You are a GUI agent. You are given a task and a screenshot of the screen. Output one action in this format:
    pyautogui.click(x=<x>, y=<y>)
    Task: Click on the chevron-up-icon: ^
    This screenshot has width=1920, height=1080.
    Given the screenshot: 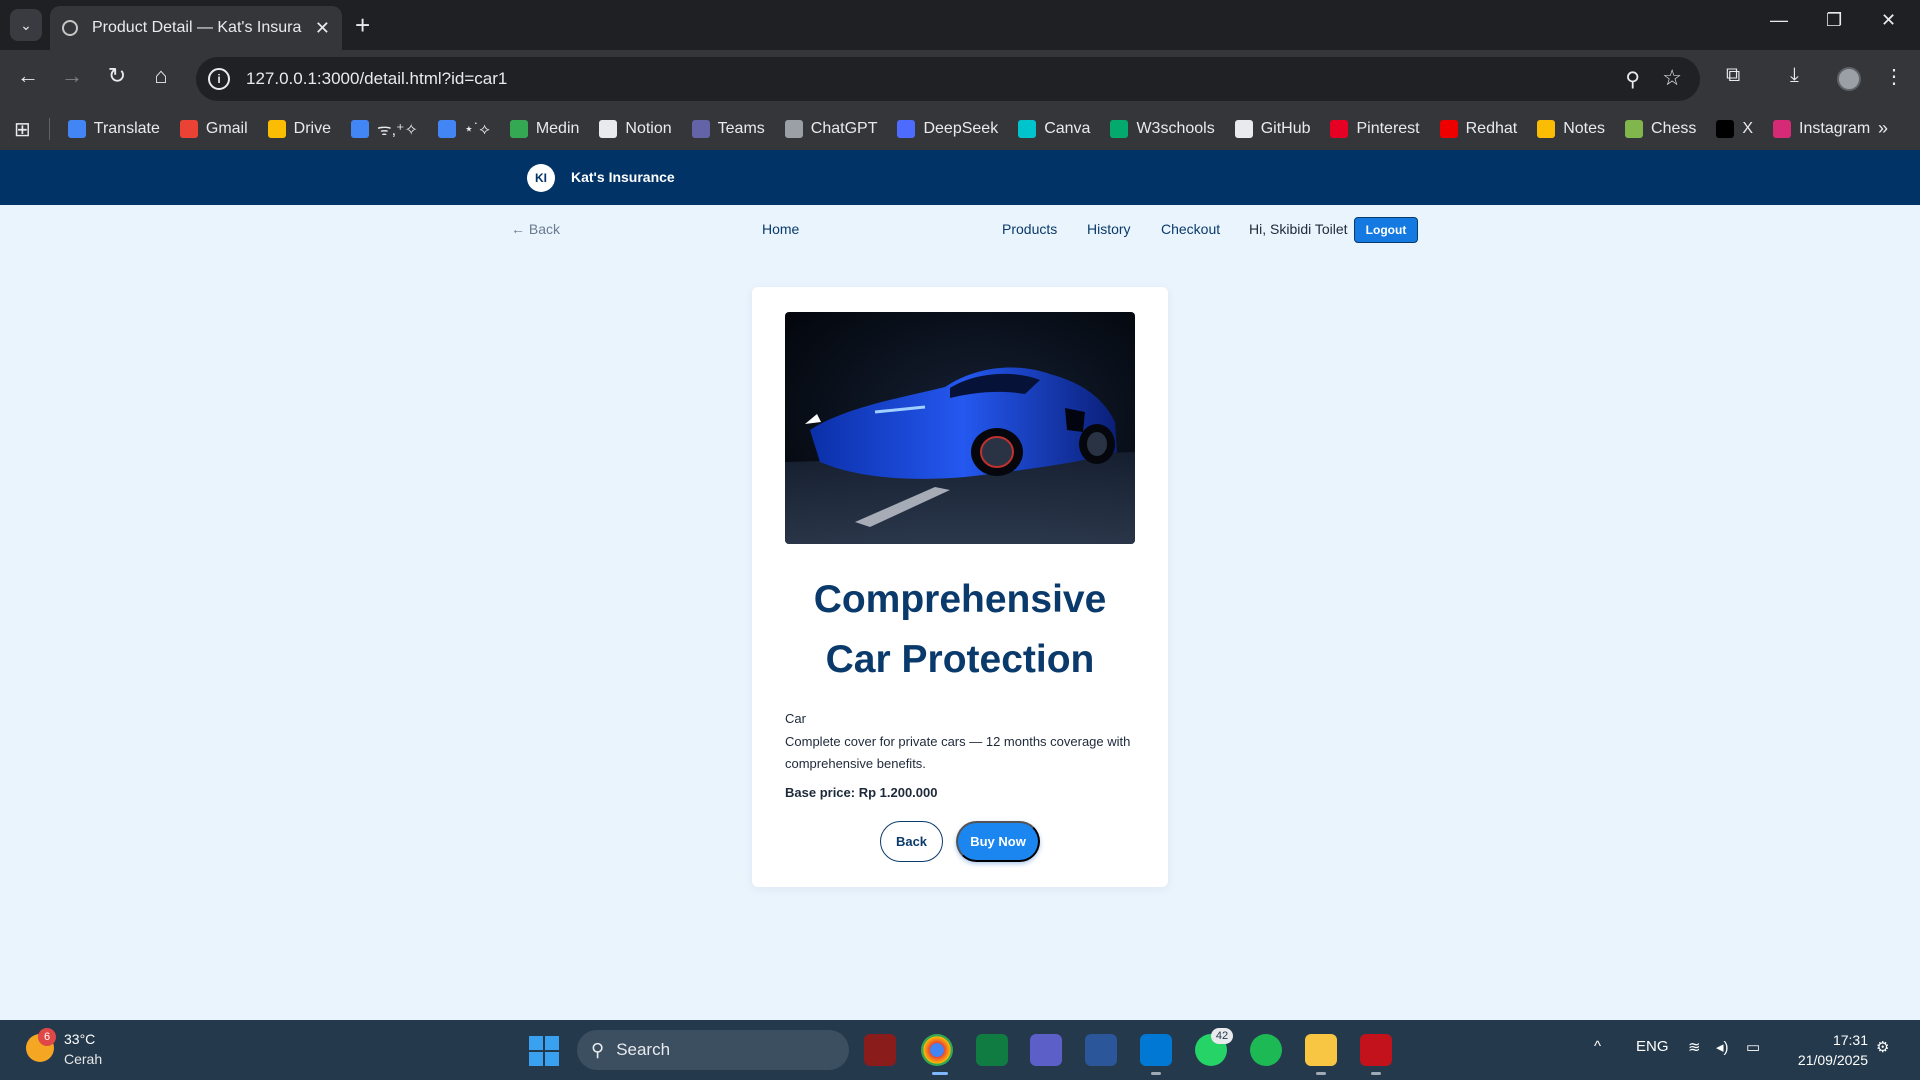 What is the action you would take?
    pyautogui.click(x=1597, y=1046)
    